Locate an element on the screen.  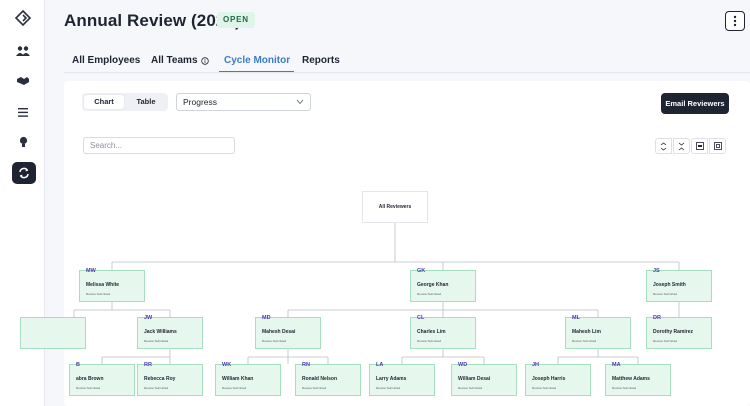
org-node: WD William Desai Review Submitted is located at coordinates (484, 379).